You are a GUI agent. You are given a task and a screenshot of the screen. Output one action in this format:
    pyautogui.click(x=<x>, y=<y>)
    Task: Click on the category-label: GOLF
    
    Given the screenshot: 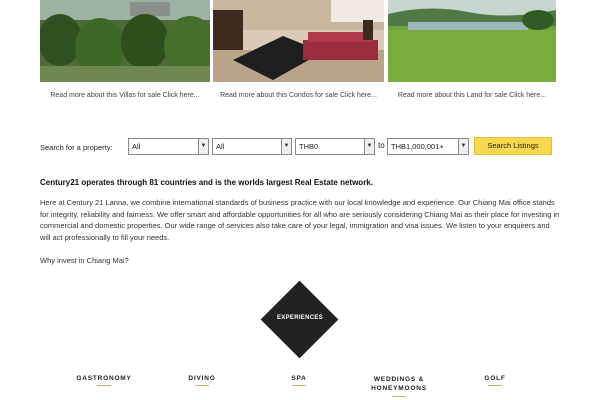 What is the action you would take?
    pyautogui.click(x=495, y=378)
    